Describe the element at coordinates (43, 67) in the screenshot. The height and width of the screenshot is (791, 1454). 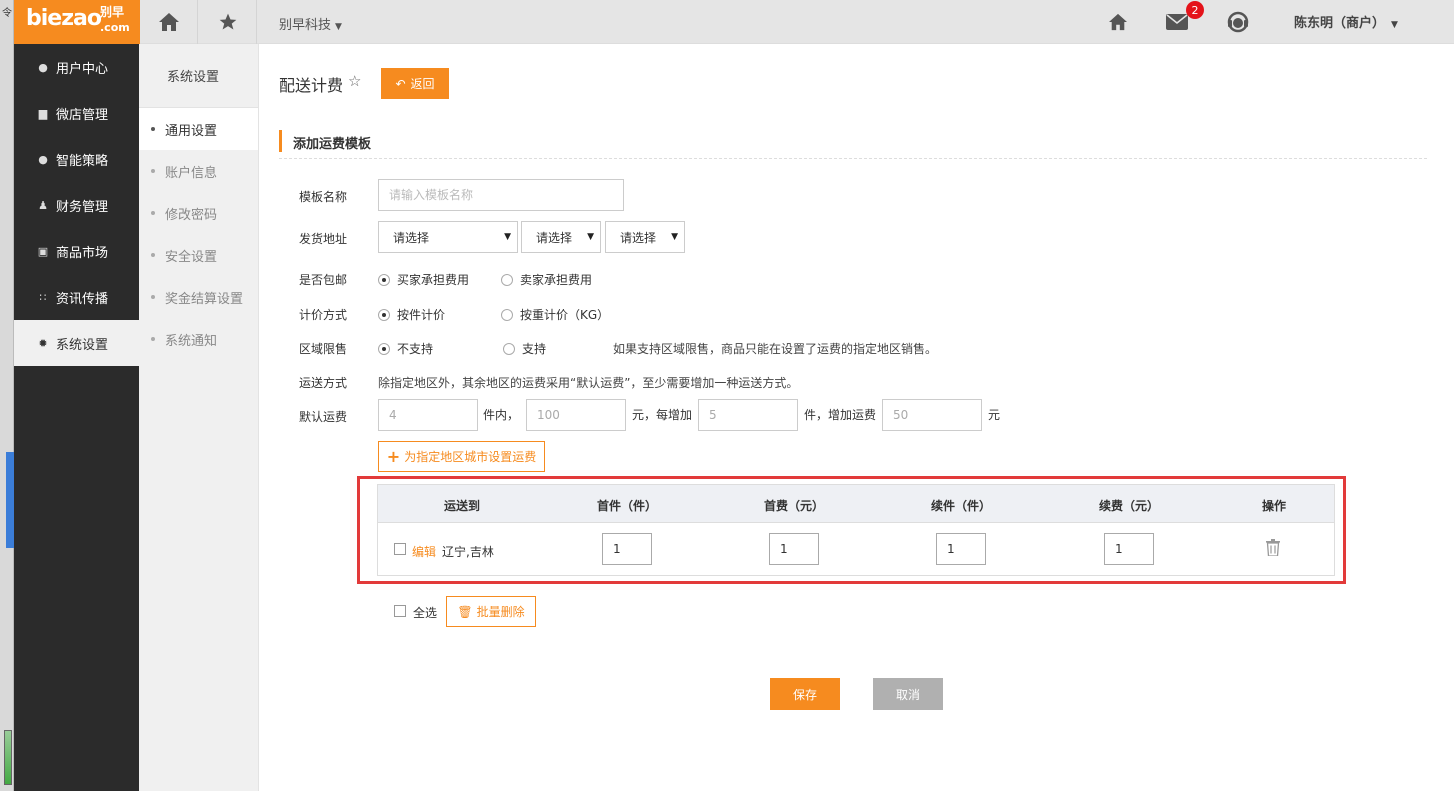
I see `user-icon: ●` at that location.